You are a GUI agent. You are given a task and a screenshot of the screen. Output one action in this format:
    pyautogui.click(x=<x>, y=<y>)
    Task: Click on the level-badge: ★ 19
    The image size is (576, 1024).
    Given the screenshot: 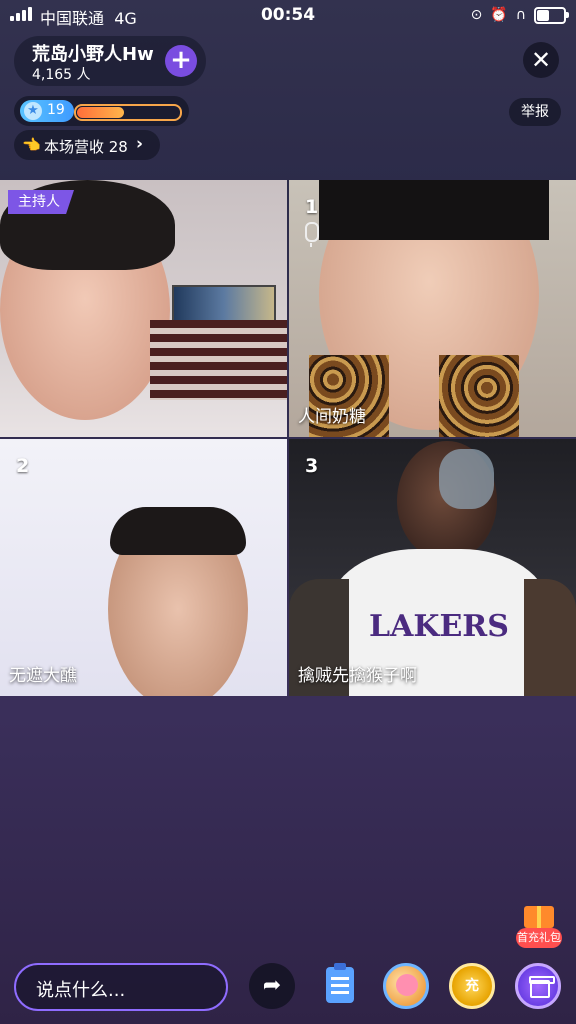 What is the action you would take?
    pyautogui.click(x=47, y=111)
    